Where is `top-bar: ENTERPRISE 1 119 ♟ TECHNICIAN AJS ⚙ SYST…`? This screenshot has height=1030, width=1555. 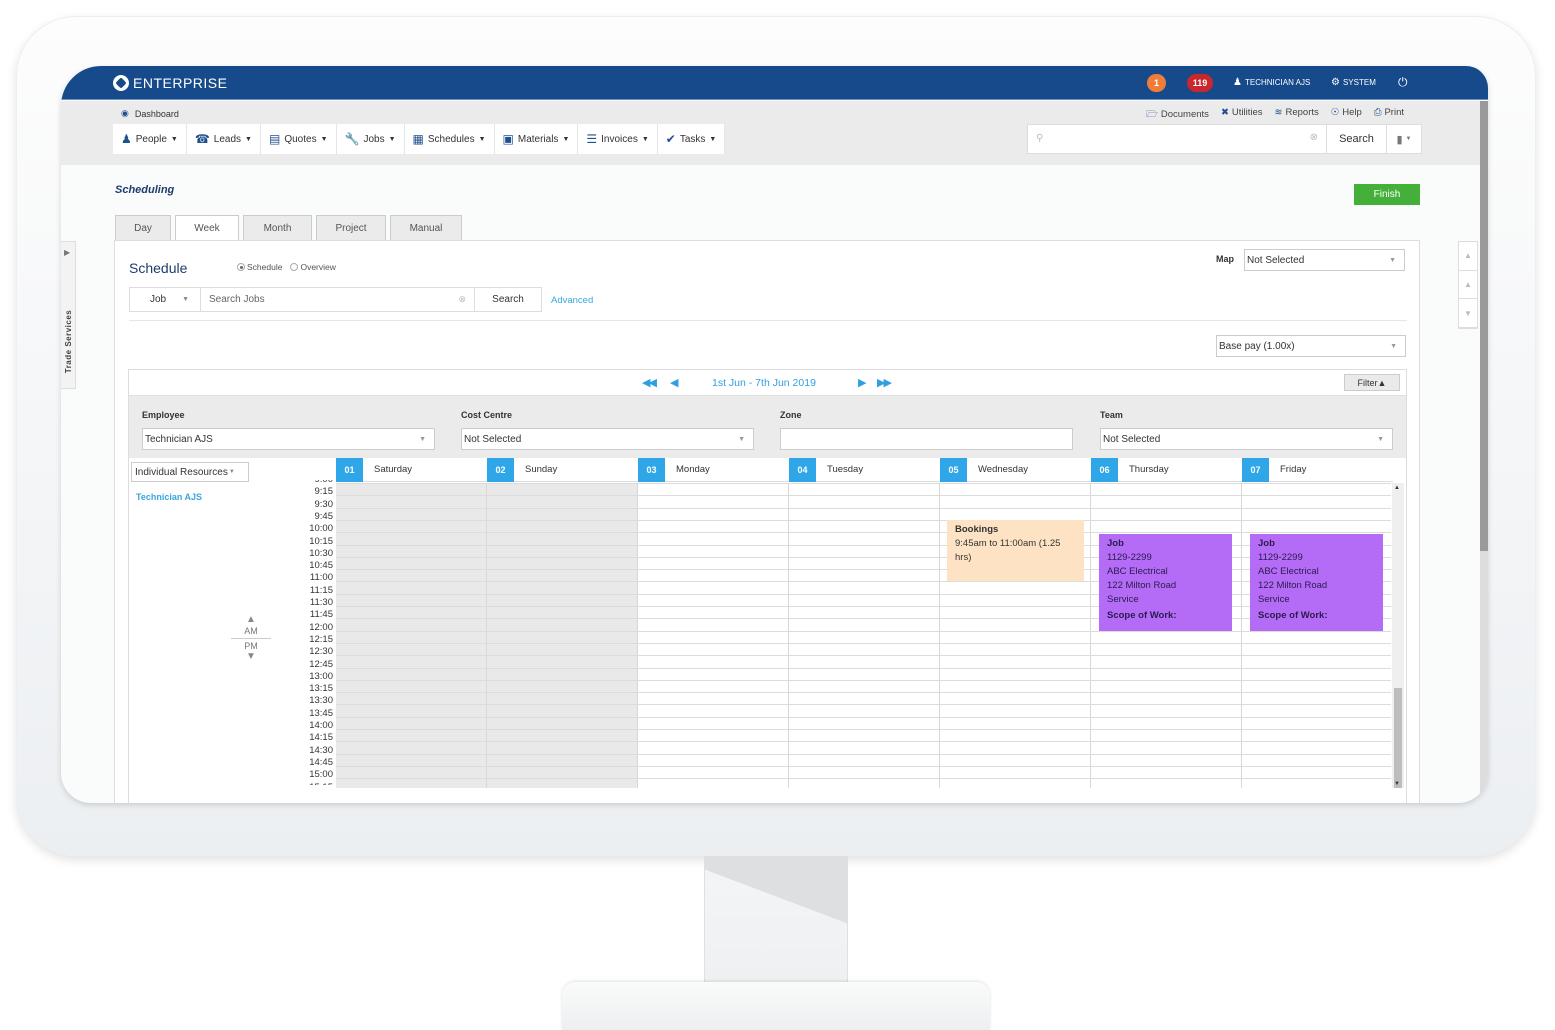 top-bar: ENTERPRISE 1 119 ♟ TECHNICIAN AJS ⚙ SYST… is located at coordinates (774, 83).